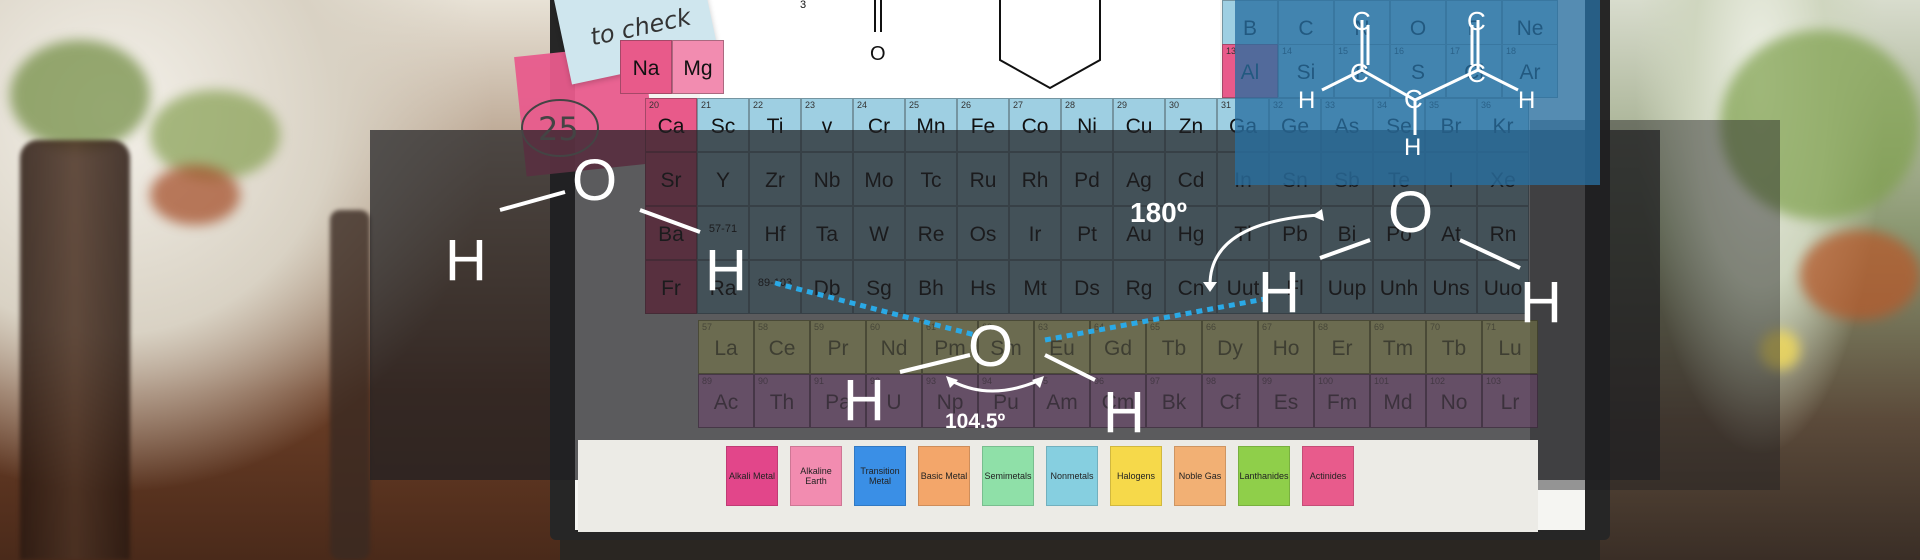 Image resolution: width=1920 pixels, height=560 pixels. What do you see at coordinates (1157, 319) in the screenshot?
I see `hydrogen-bond-right` at bounding box center [1157, 319].